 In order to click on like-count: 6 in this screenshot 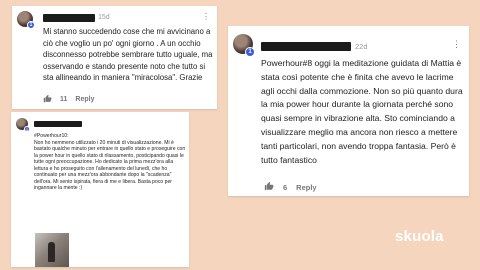, I will do `click(285, 187)`.